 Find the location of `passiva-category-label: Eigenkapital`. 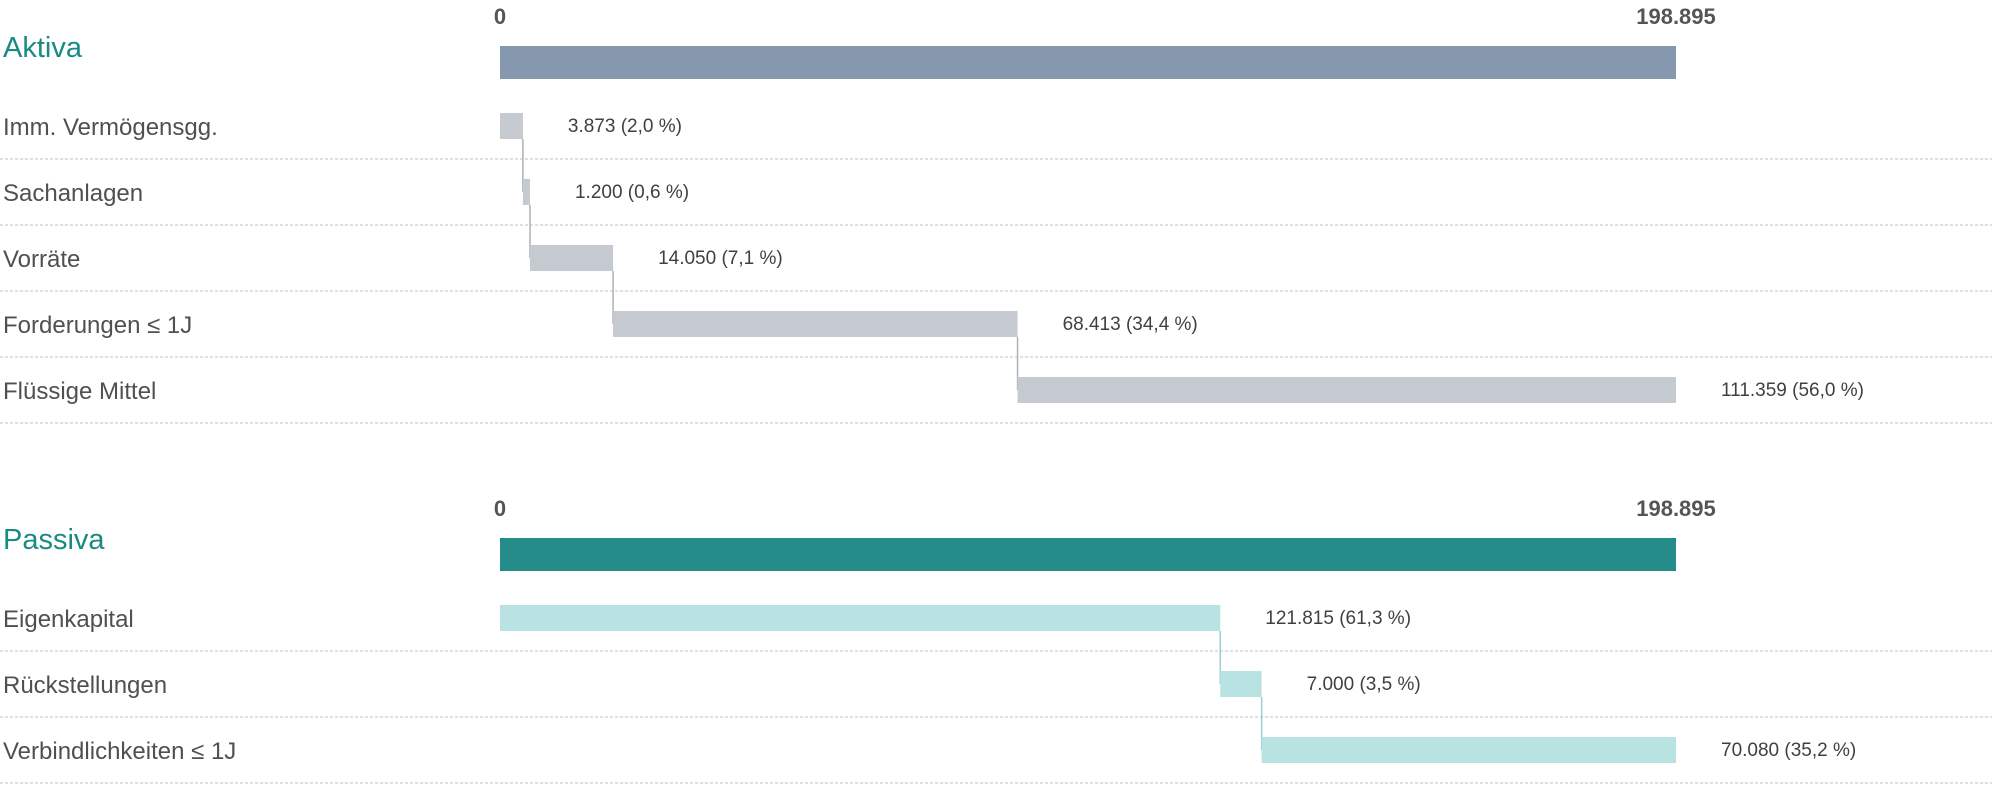

passiva-category-label: Eigenkapital is located at coordinates (68, 619).